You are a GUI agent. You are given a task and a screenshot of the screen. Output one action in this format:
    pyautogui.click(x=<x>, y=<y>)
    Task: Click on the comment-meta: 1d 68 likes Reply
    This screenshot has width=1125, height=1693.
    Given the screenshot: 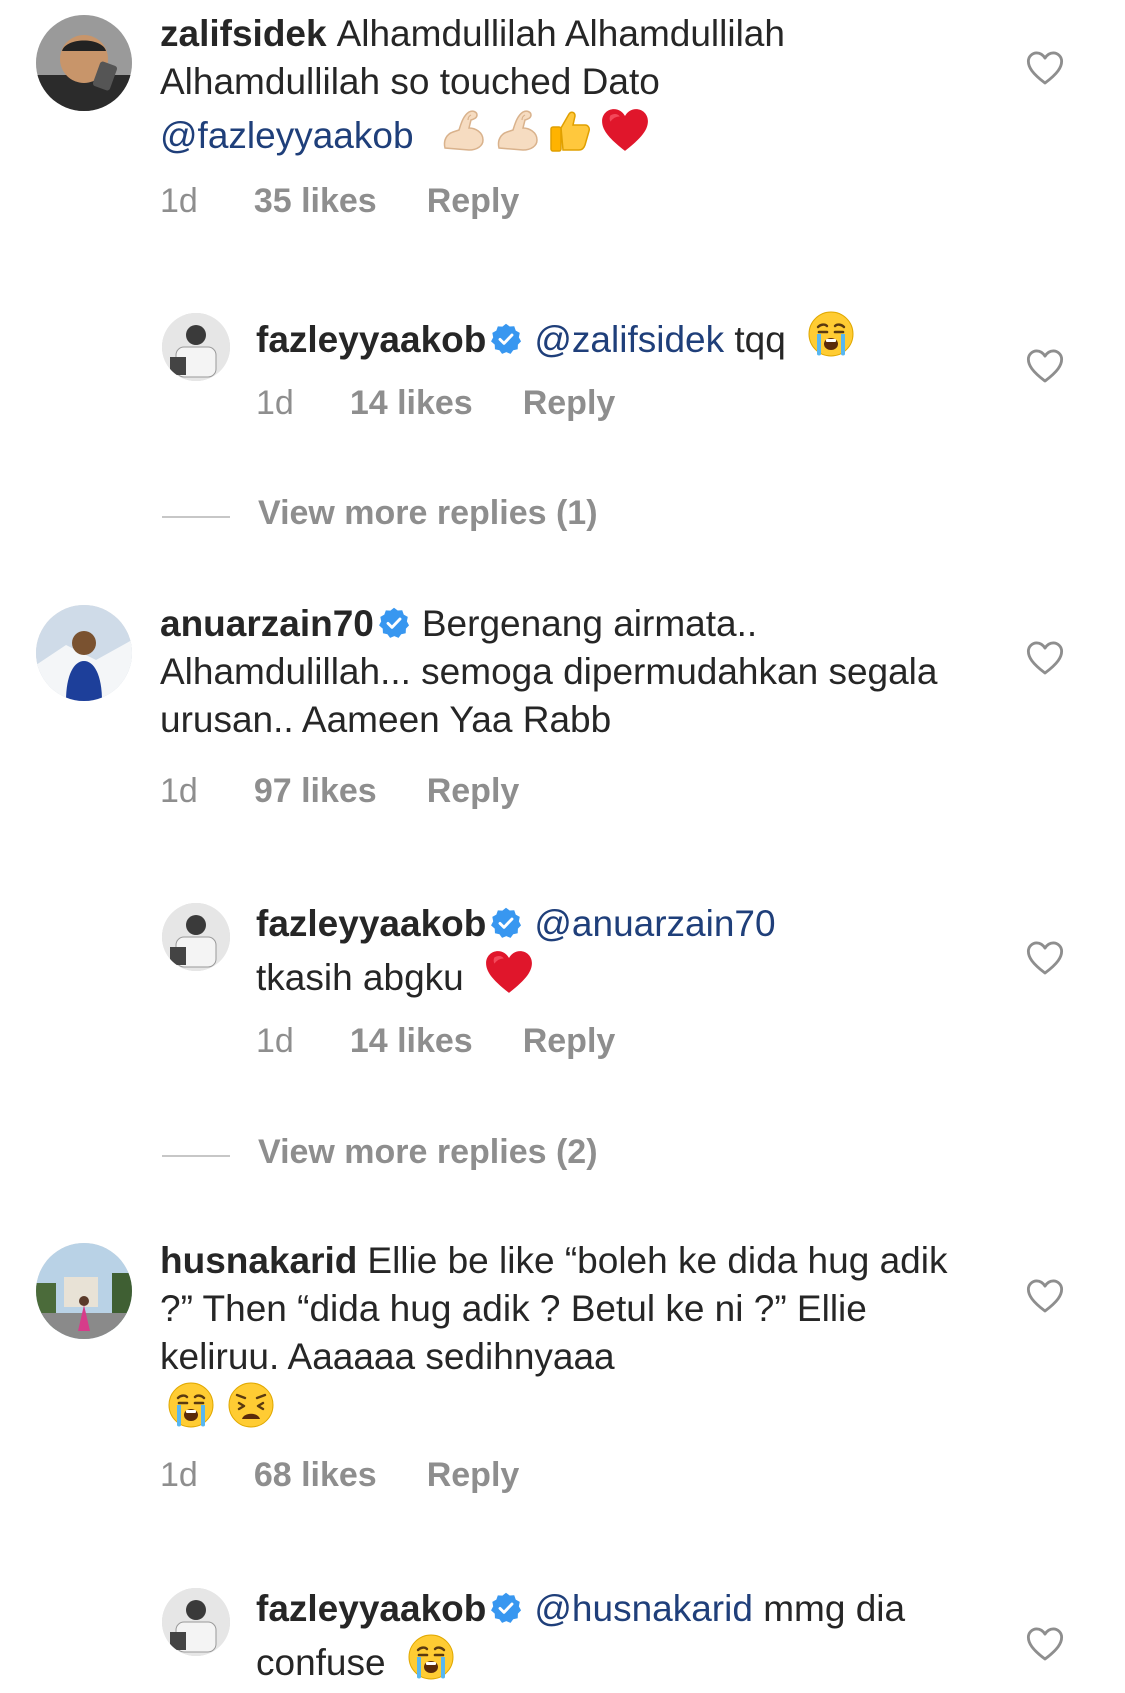 What is the action you would take?
    pyautogui.click(x=339, y=1475)
    